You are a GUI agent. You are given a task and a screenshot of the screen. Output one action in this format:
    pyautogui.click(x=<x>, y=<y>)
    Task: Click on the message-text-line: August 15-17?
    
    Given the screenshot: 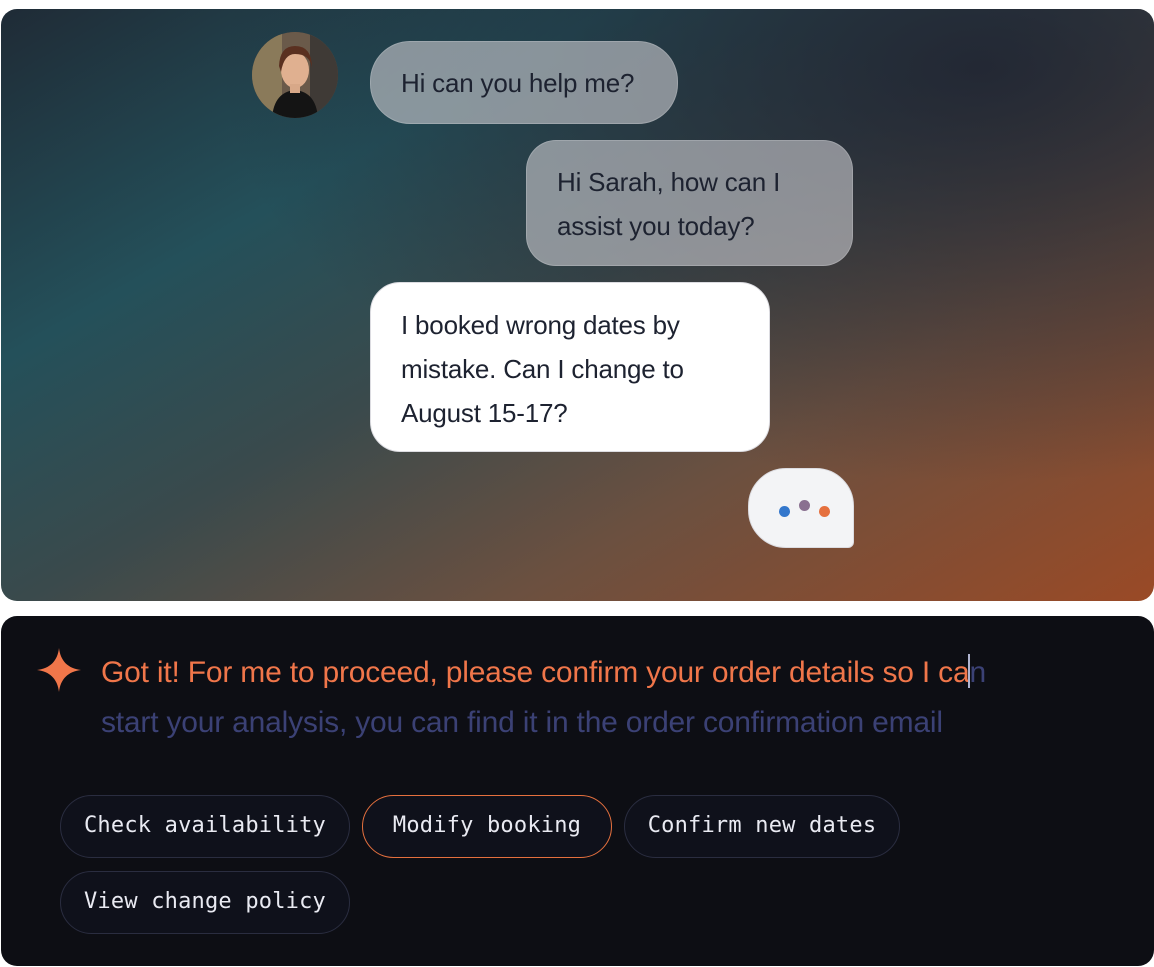 What is the action you would take?
    pyautogui.click(x=484, y=413)
    